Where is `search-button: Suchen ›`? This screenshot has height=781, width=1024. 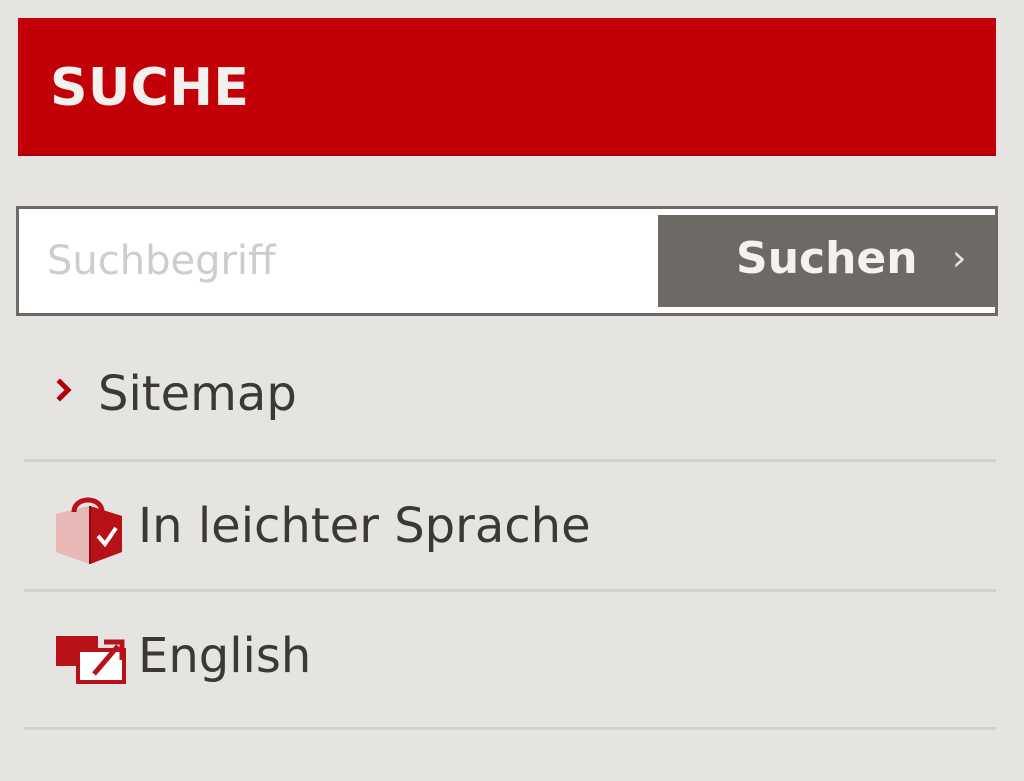
search-button: Suchen › is located at coordinates (826, 261).